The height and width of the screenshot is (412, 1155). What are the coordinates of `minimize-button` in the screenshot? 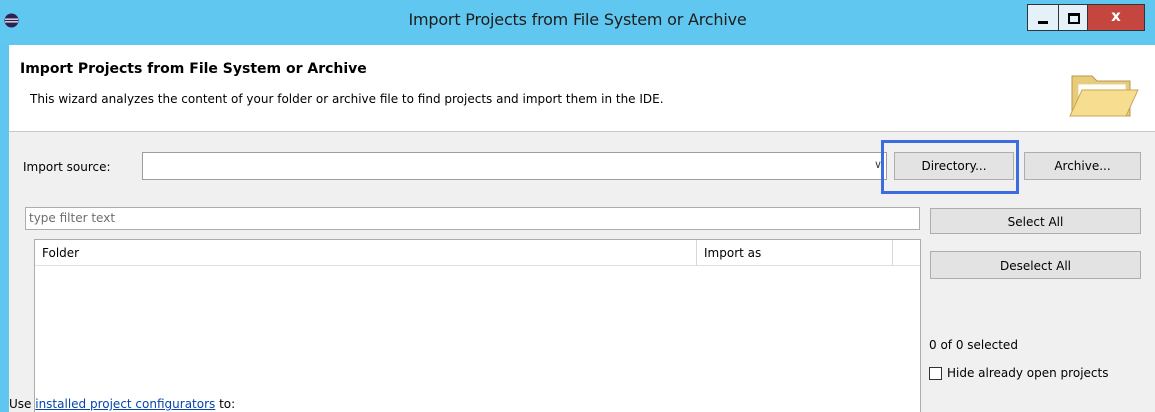 It's located at (1042, 17).